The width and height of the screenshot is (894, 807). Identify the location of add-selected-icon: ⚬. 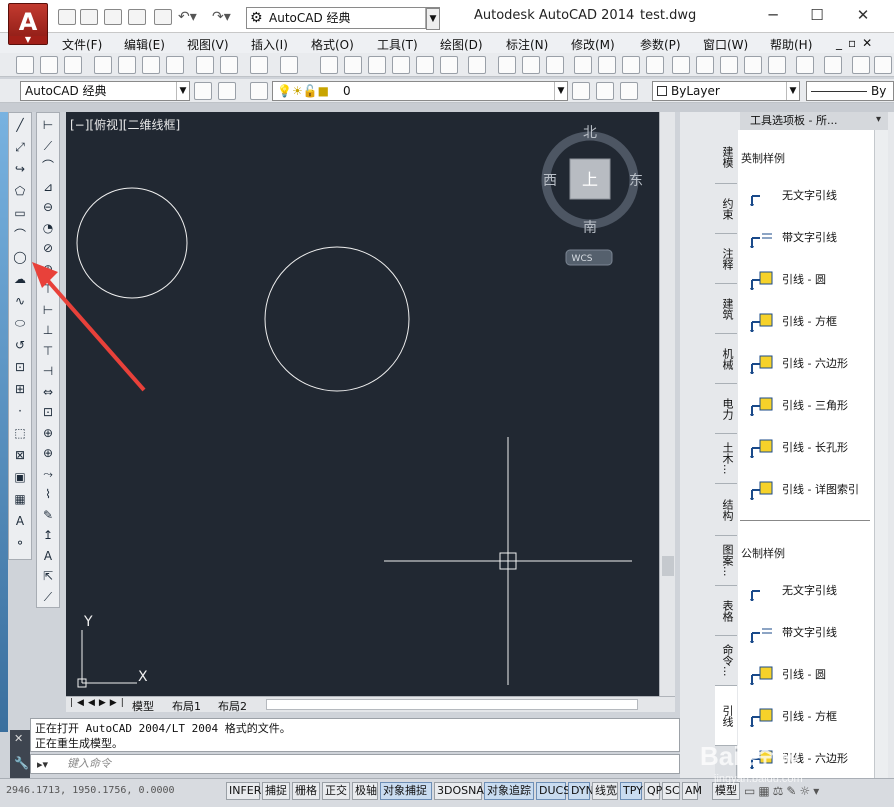
(20, 543).